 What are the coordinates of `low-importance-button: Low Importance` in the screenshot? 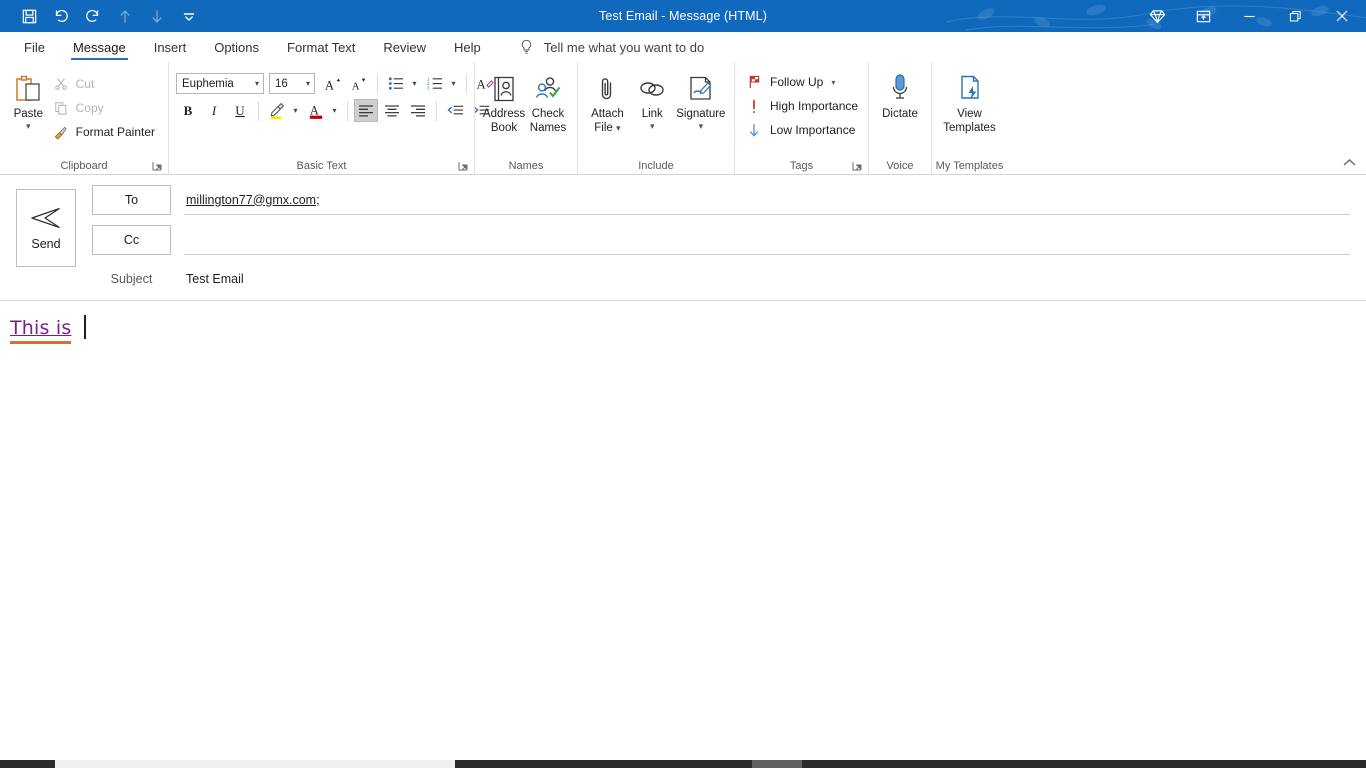 It's located at (800, 130).